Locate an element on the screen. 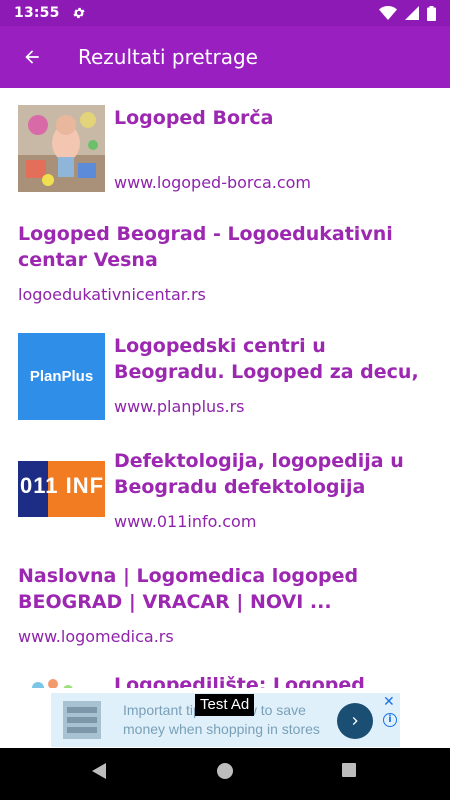 This screenshot has width=450, height=800. battery-icon is located at coordinates (431, 13).